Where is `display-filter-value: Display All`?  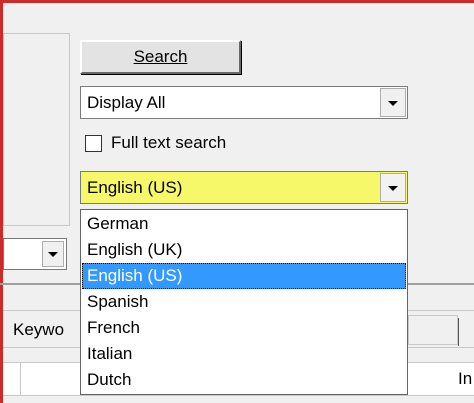 display-filter-value: Display All is located at coordinates (126, 102).